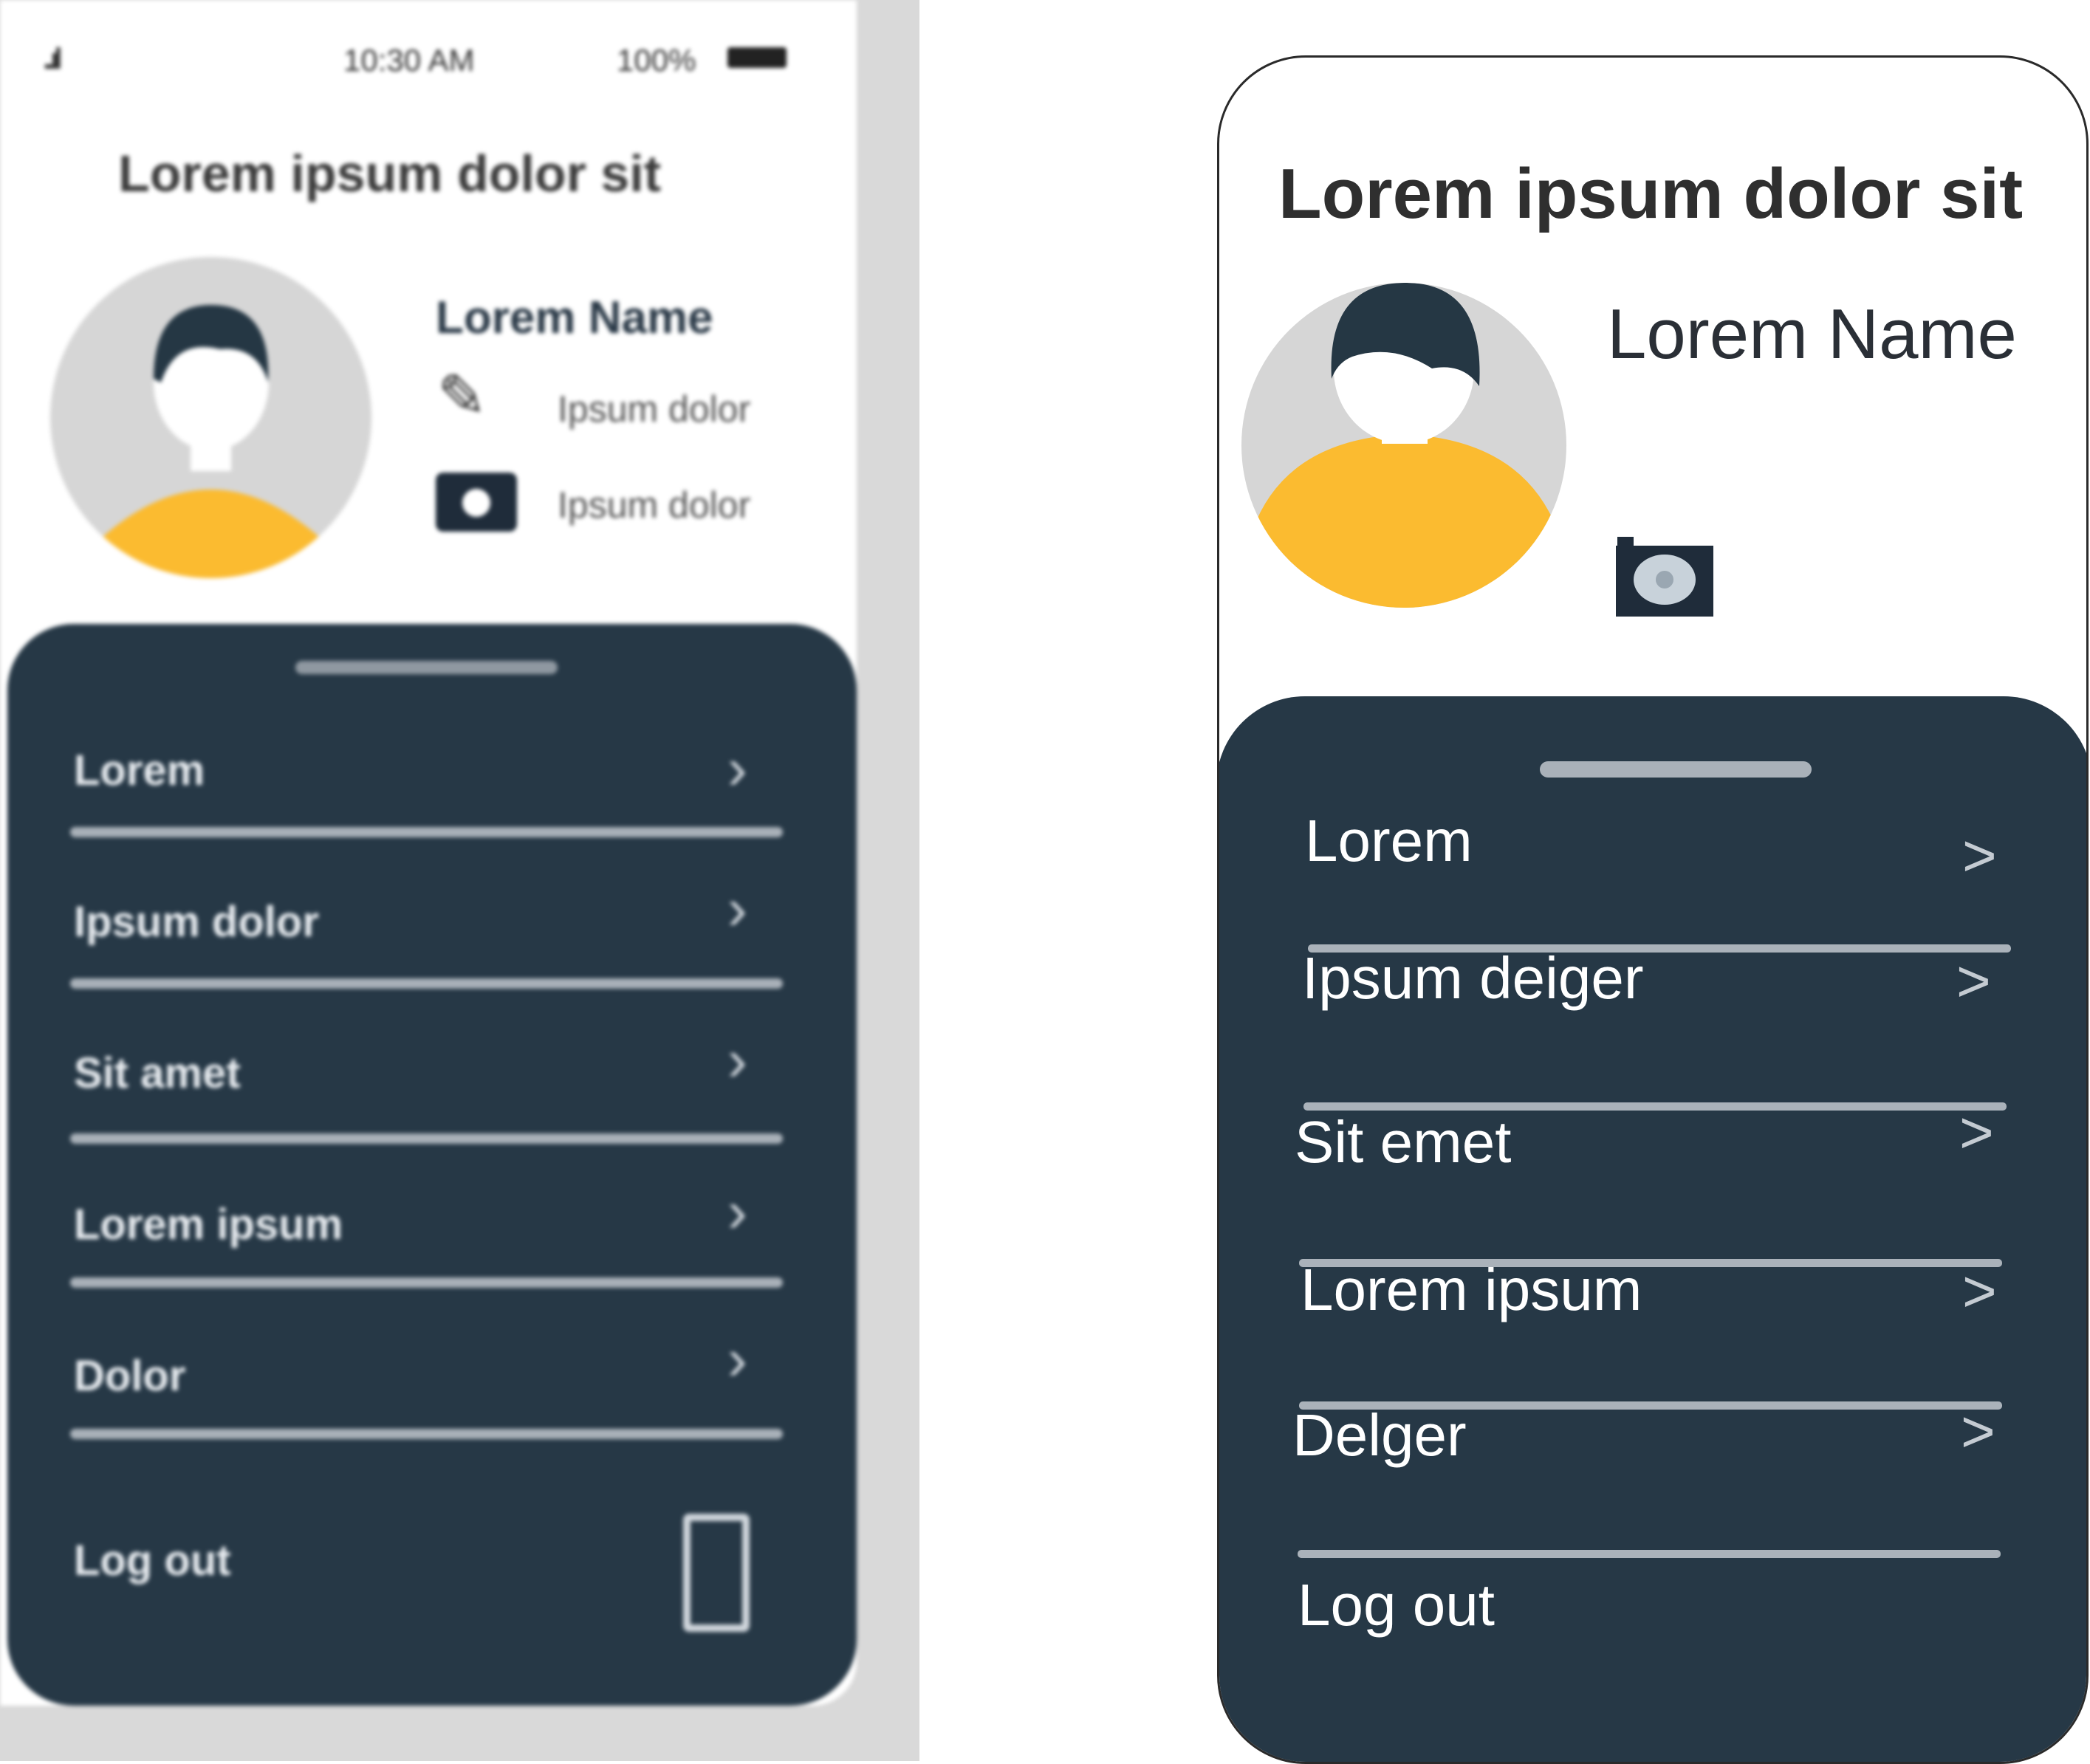  I want to click on menu-item-label: Lorem, so click(139, 771).